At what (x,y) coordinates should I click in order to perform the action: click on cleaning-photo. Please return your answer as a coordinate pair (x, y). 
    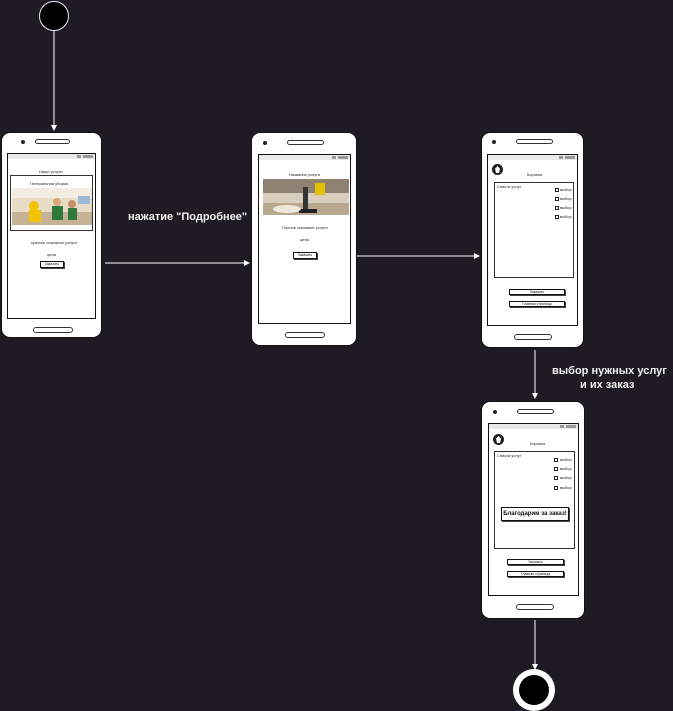
    Looking at the image, I should click on (52, 206).